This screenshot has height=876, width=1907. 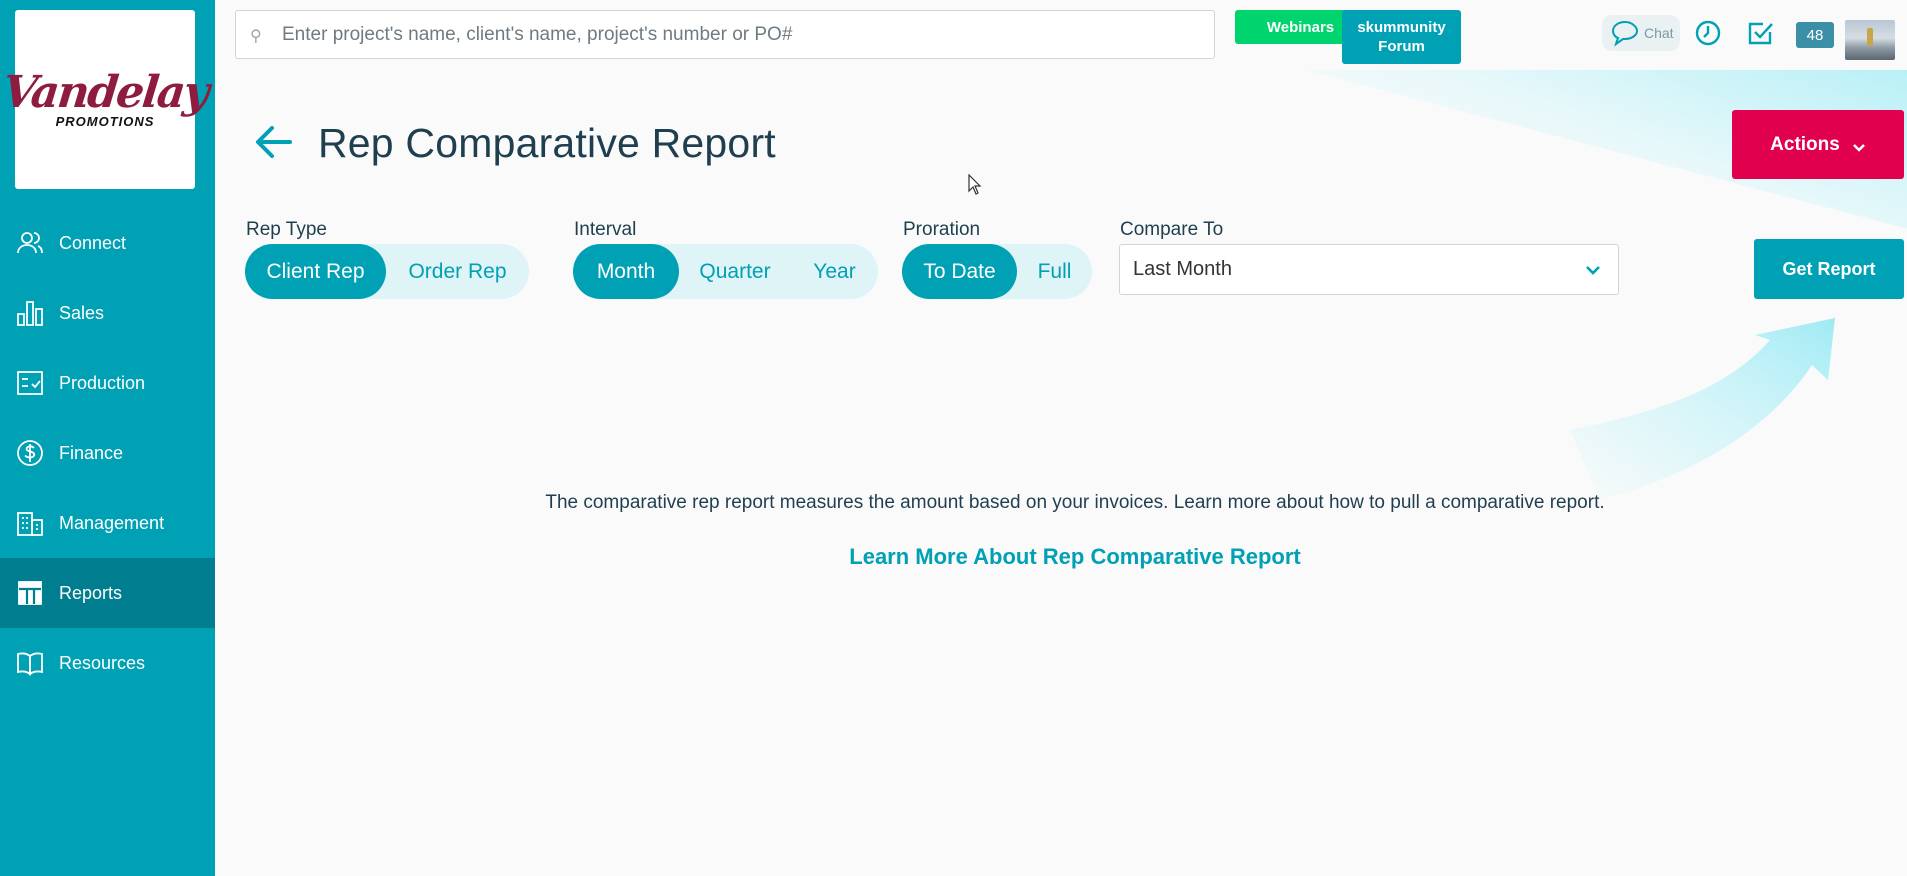 I want to click on notification-badge: 48, so click(x=1815, y=35).